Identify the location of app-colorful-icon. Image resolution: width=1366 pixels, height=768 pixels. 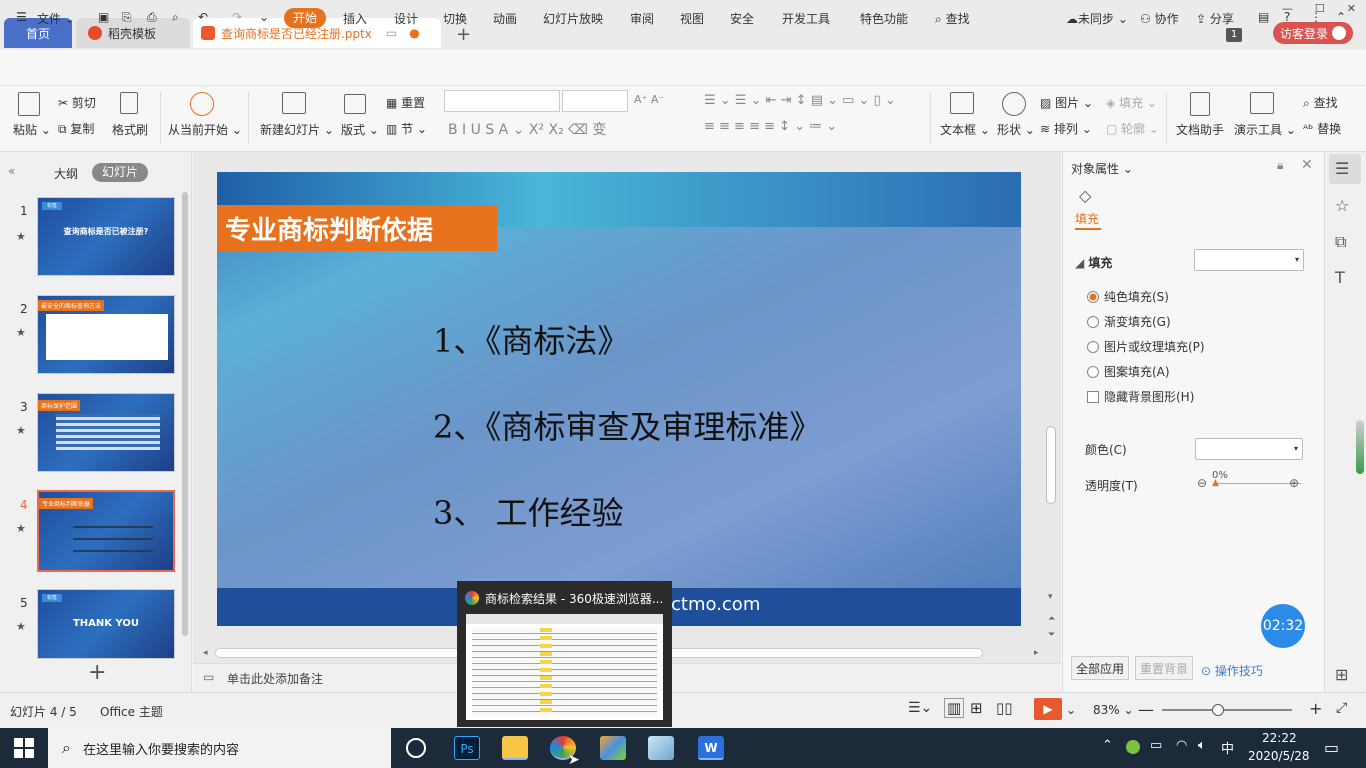
(613, 748).